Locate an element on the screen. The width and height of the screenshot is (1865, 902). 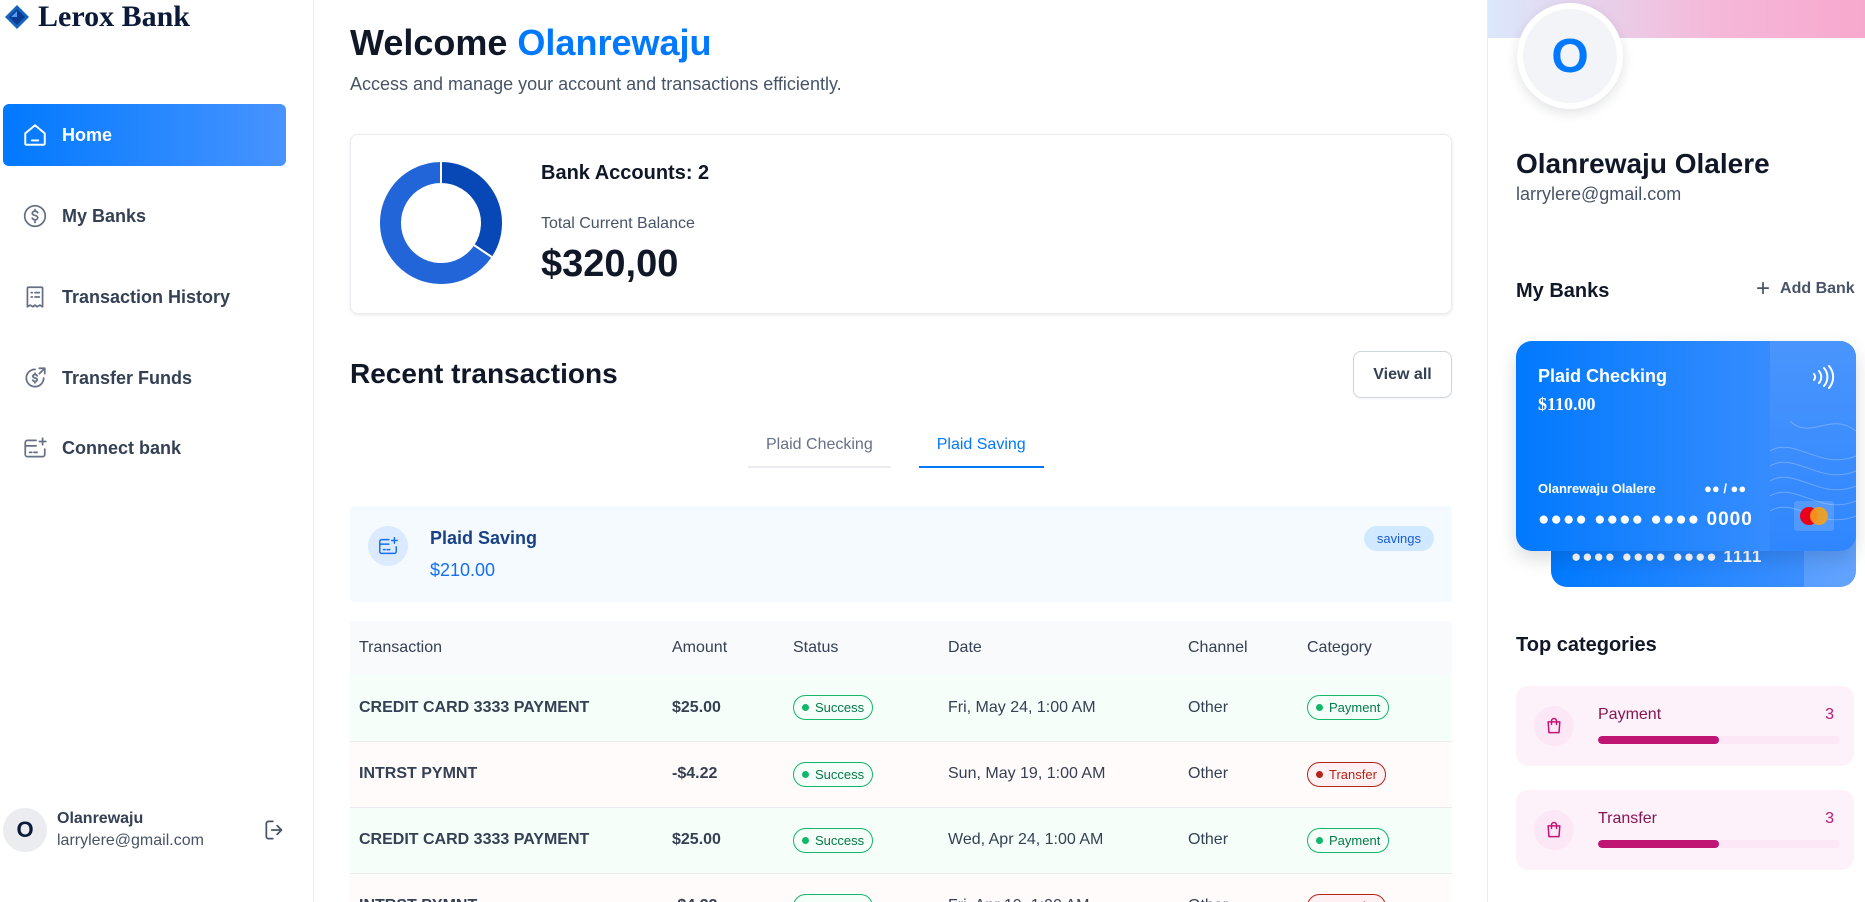
add-bank-button: + Add Bank is located at coordinates (1805, 288).